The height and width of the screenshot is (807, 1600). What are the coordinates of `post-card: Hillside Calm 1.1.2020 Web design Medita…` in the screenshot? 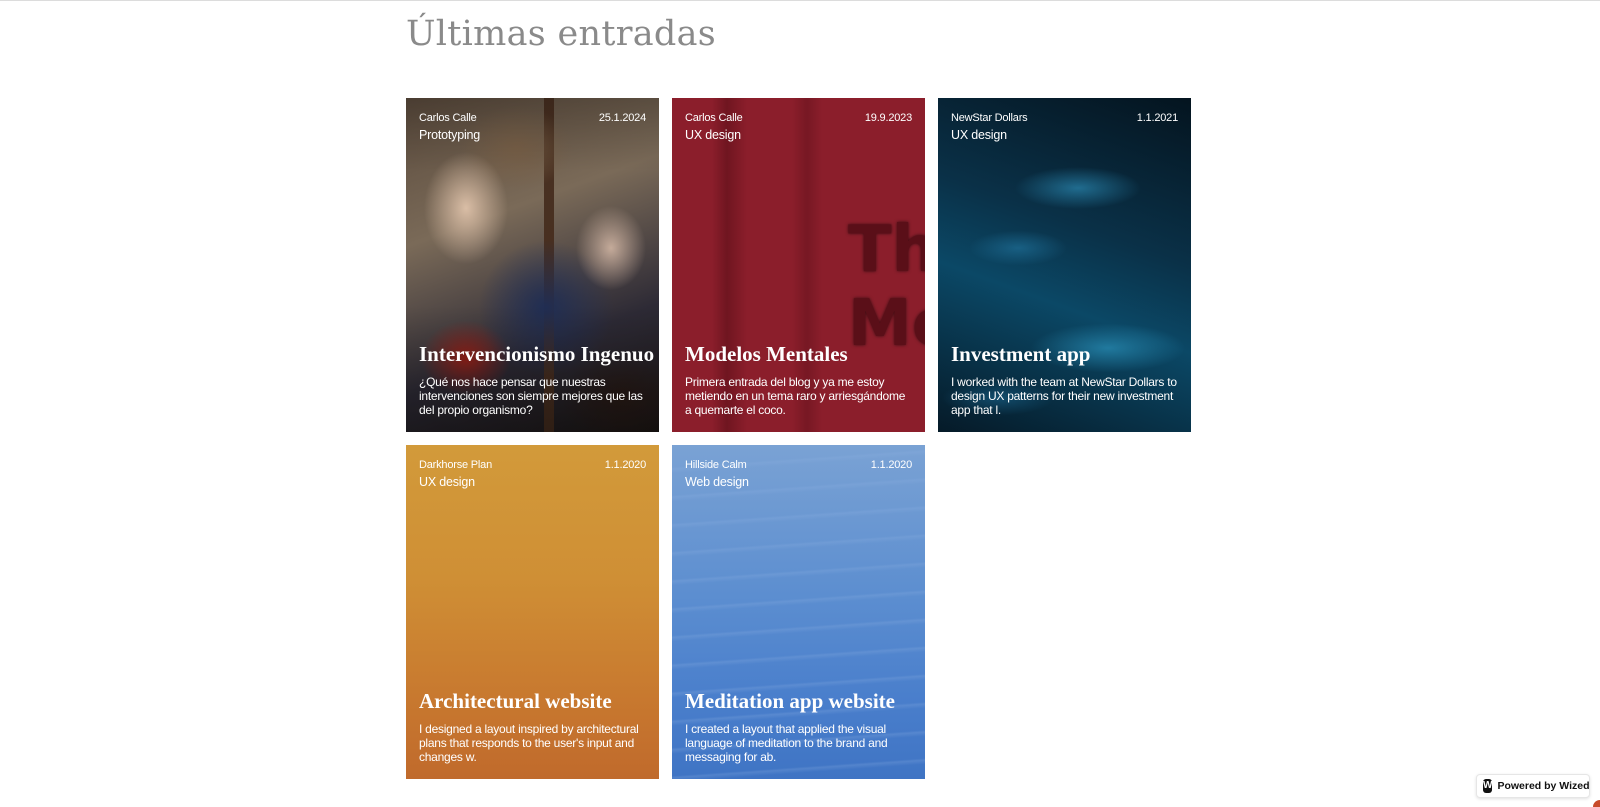 It's located at (798, 612).